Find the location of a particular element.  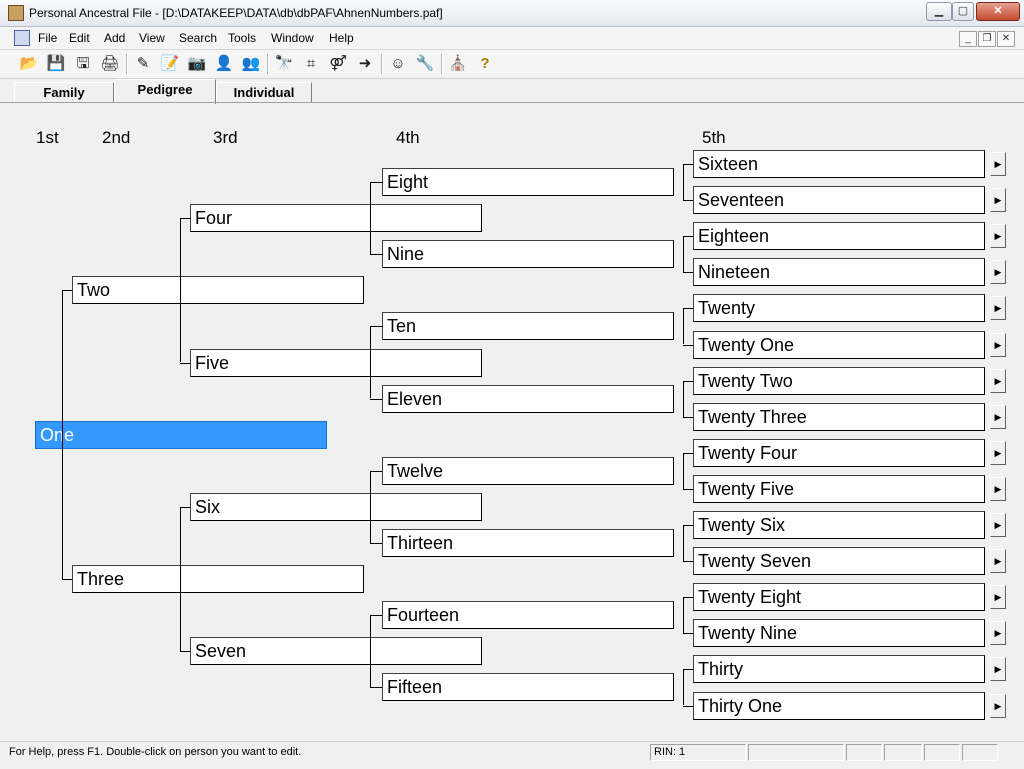

person-box: Twenty Seven is located at coordinates (839, 561).